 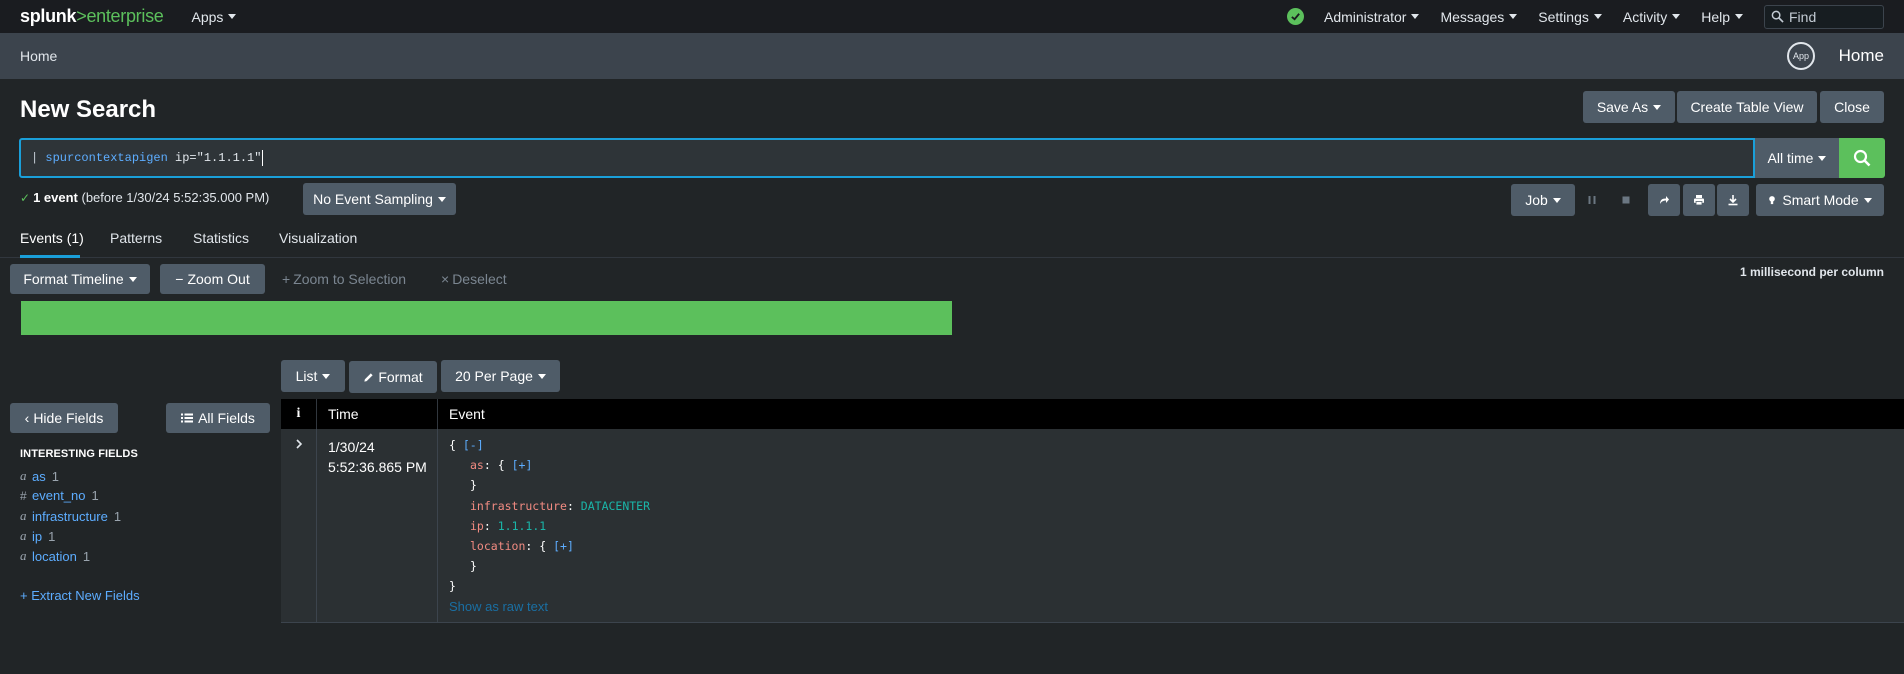 What do you see at coordinates (1747, 107) in the screenshot?
I see `create-table-view-button: Create Table View` at bounding box center [1747, 107].